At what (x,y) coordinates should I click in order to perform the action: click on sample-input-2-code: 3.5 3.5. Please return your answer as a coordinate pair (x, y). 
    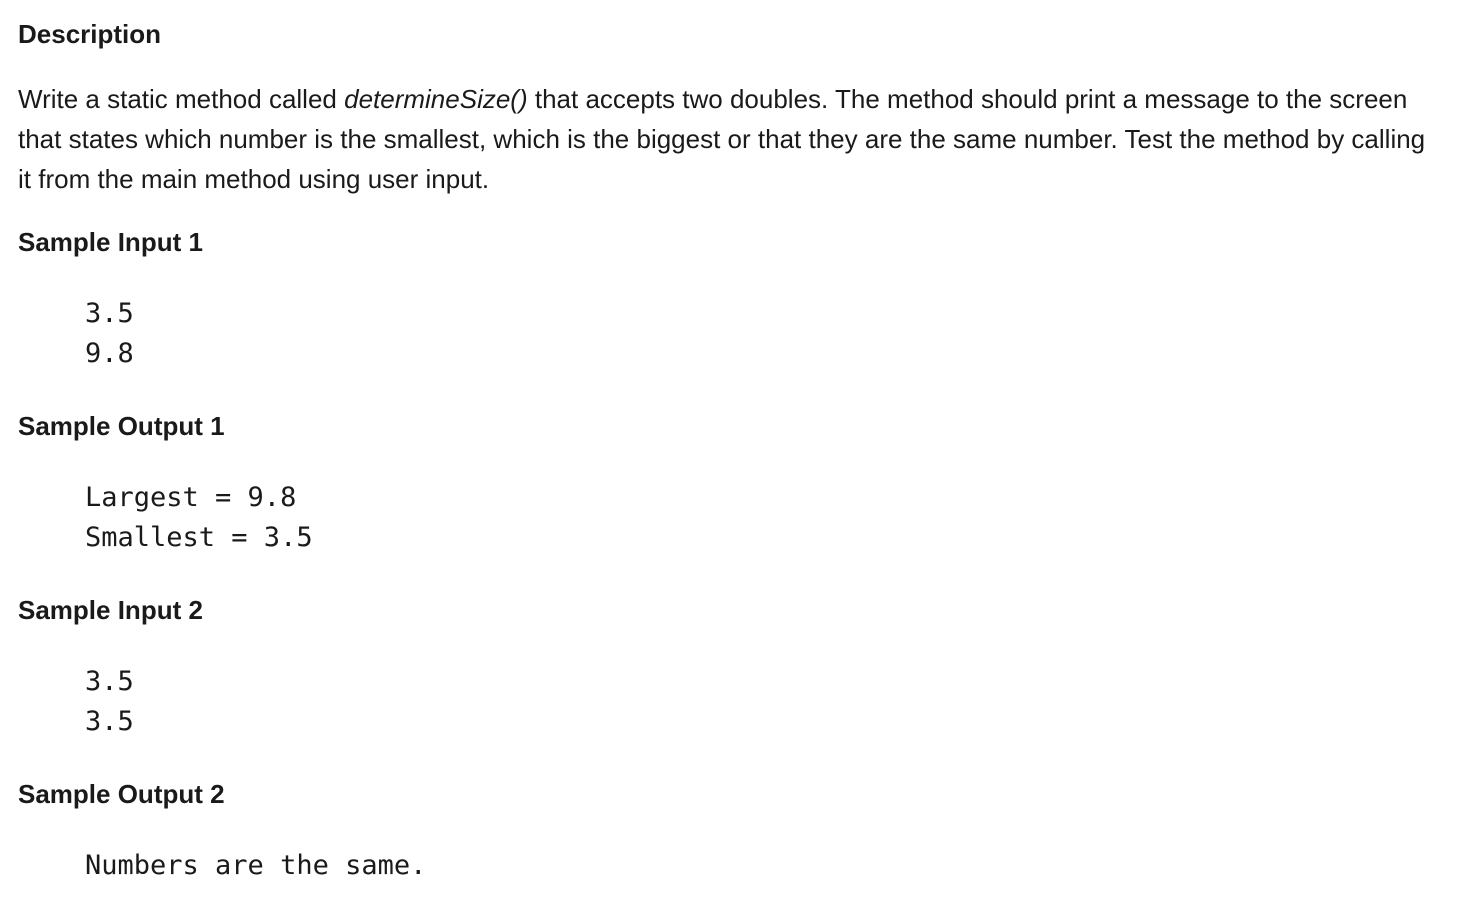
    Looking at the image, I should click on (109, 702).